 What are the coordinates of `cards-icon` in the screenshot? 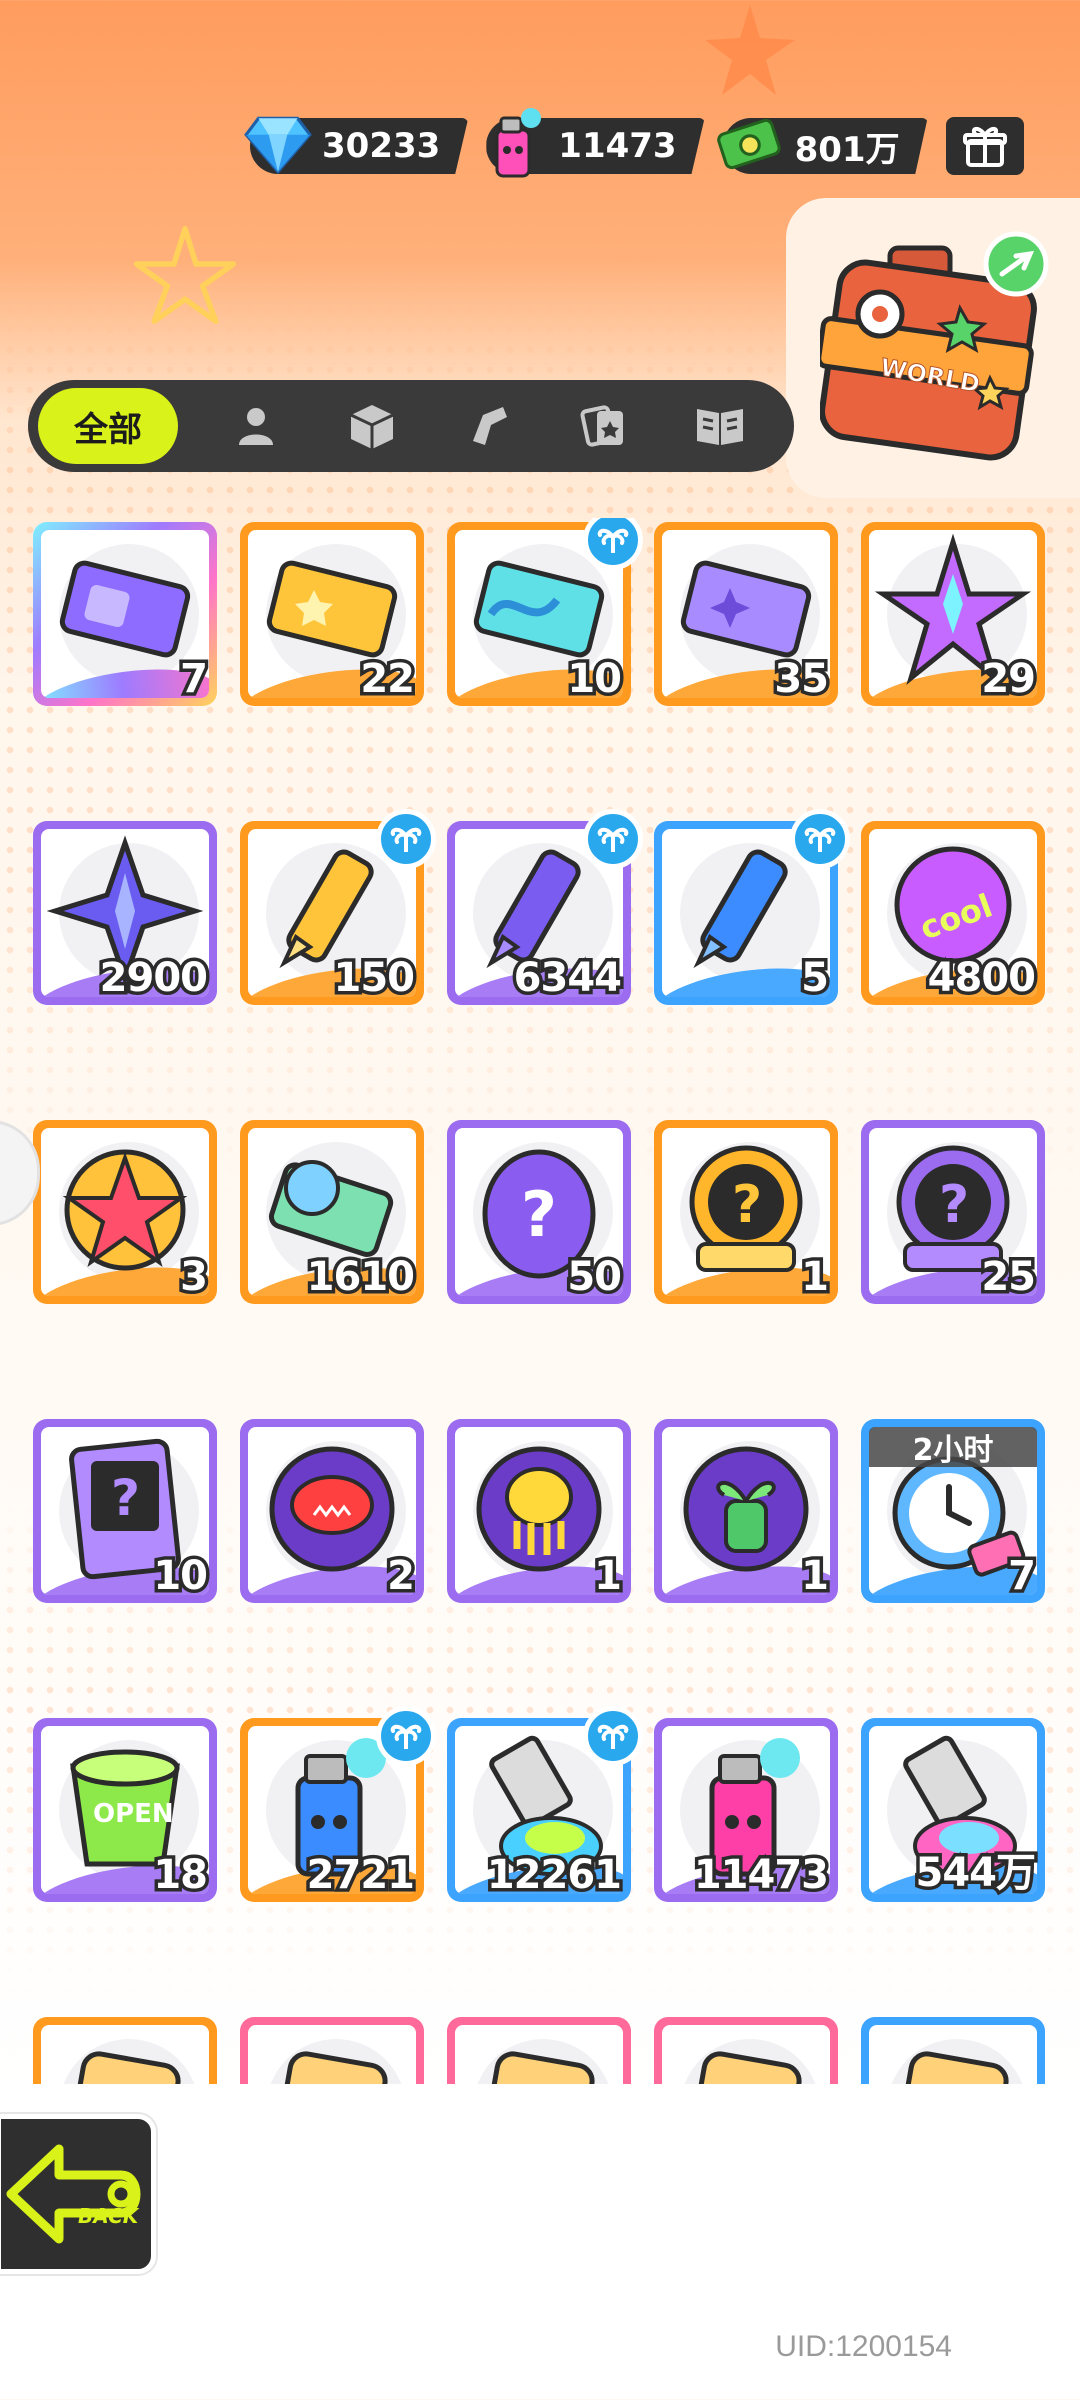 It's located at (601, 426).